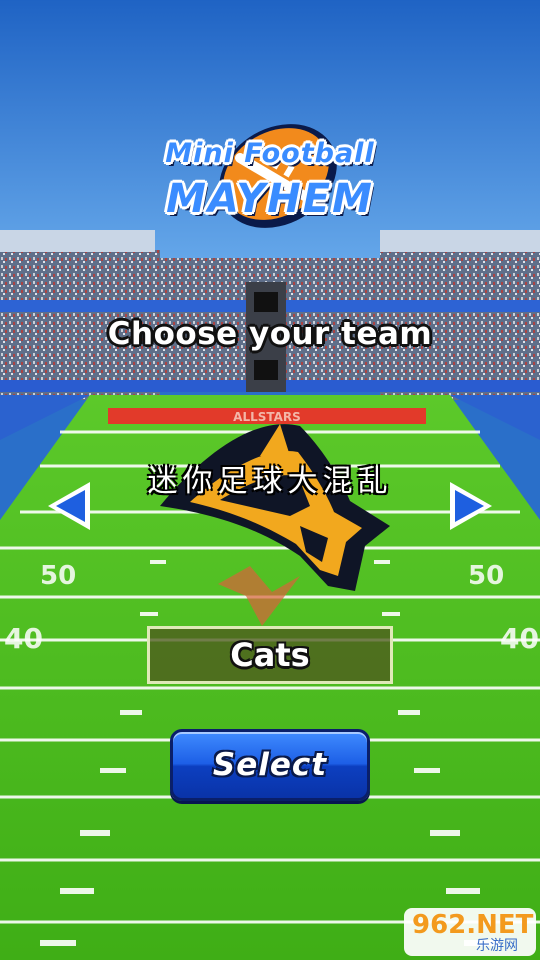 The width and height of the screenshot is (540, 960). What do you see at coordinates (497, 946) in the screenshot?
I see `site-watermark-sub: 乐游网` at bounding box center [497, 946].